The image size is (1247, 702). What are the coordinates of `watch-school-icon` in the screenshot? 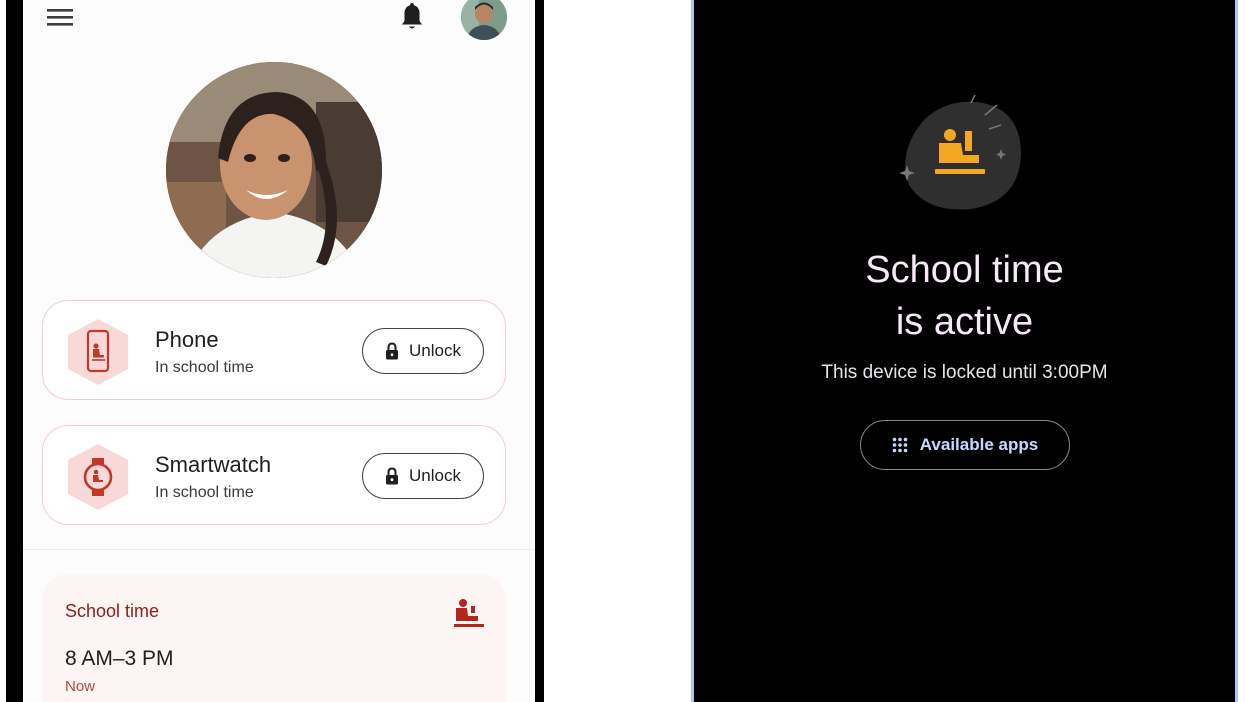 It's located at (98, 477).